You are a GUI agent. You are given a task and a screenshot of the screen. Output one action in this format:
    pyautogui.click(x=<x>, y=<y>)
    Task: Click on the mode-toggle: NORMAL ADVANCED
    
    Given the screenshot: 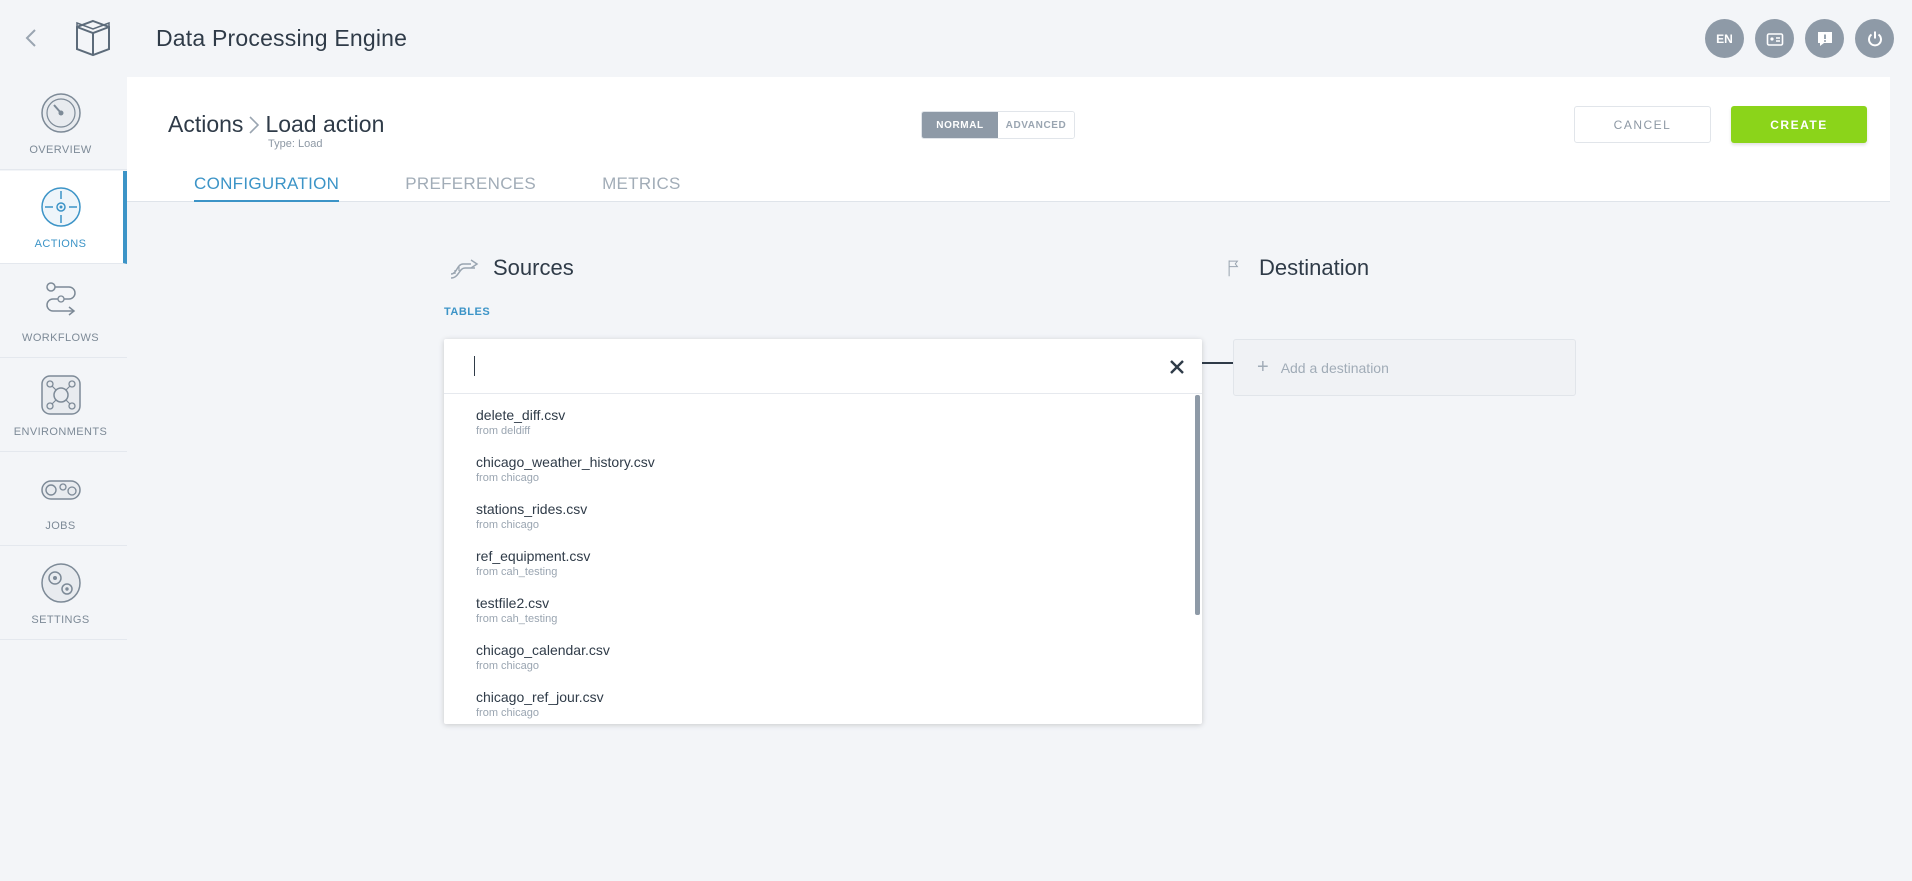 What is the action you would take?
    pyautogui.click(x=998, y=125)
    